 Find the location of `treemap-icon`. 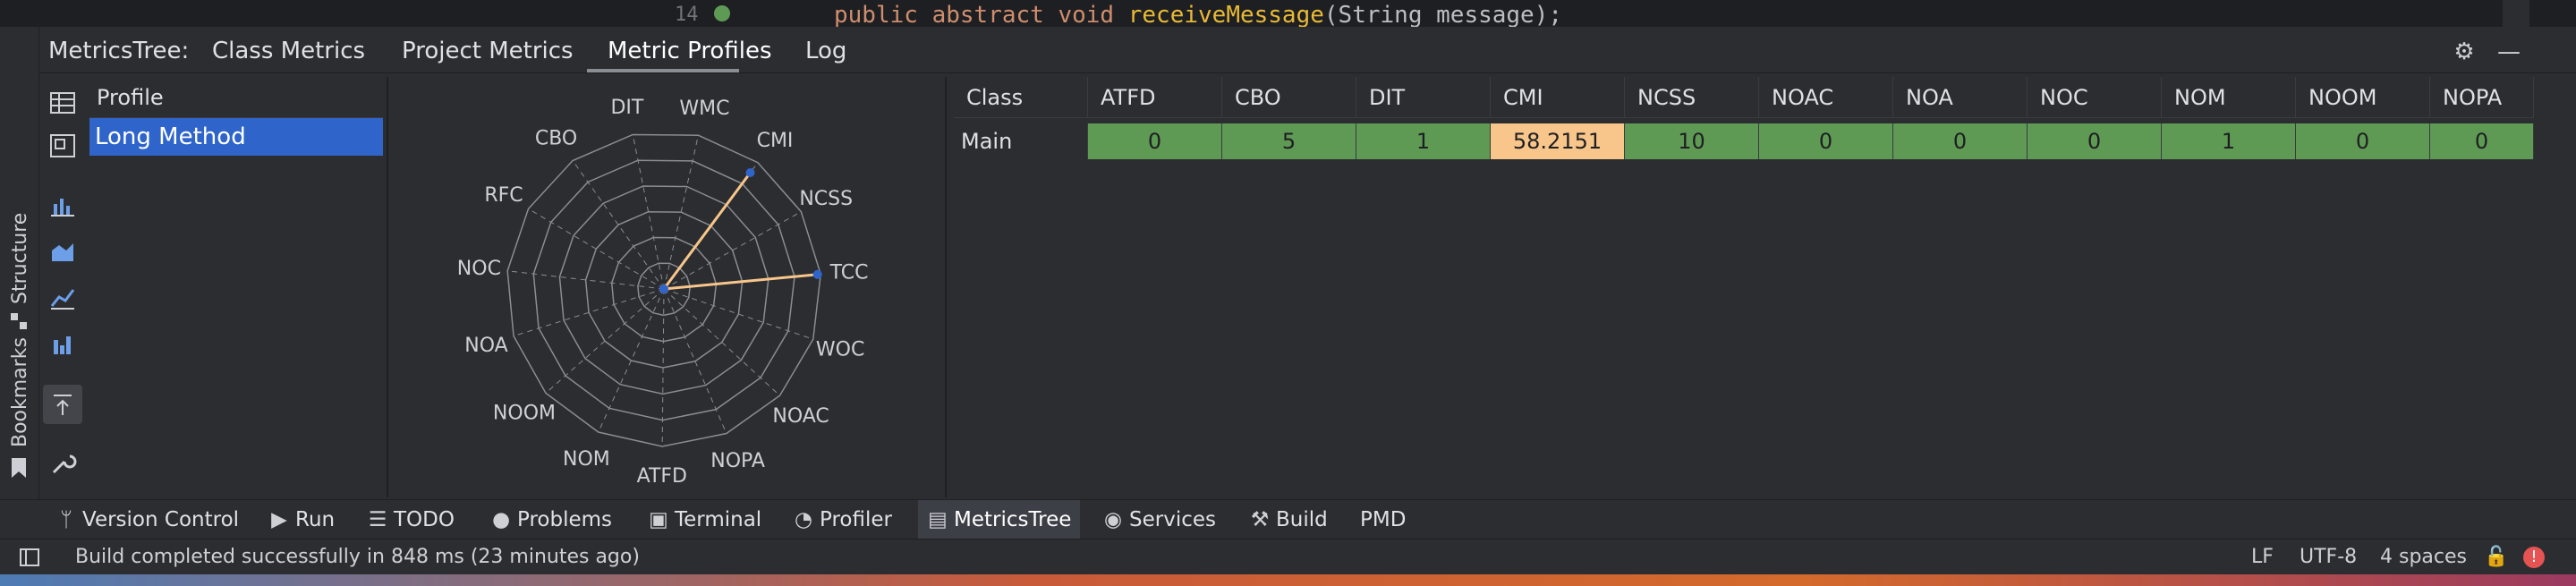

treemap-icon is located at coordinates (63, 145).